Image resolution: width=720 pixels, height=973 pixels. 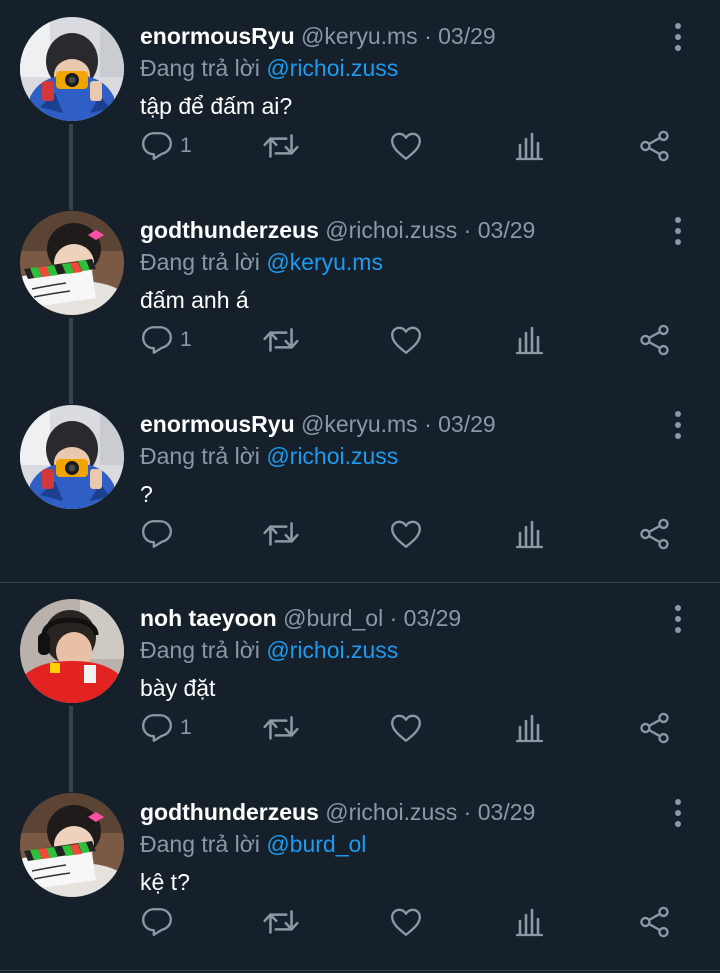 I want to click on reply-icon, so click(x=157, y=922).